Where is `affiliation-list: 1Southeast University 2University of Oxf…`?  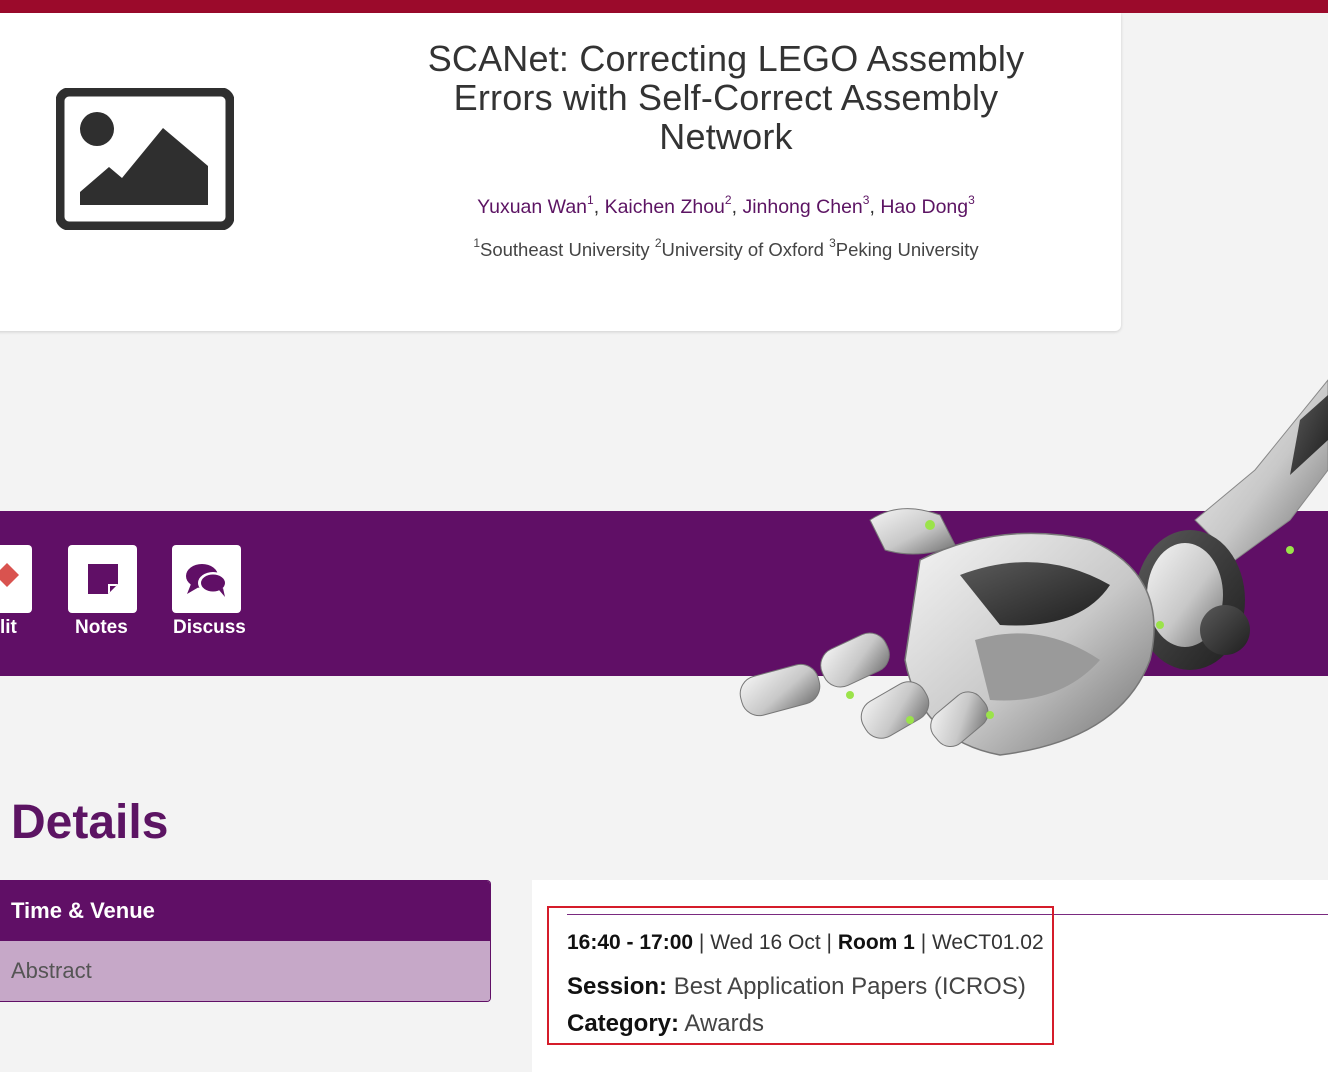
affiliation-list: 1Southeast University 2University of Oxf… is located at coordinates (726, 248).